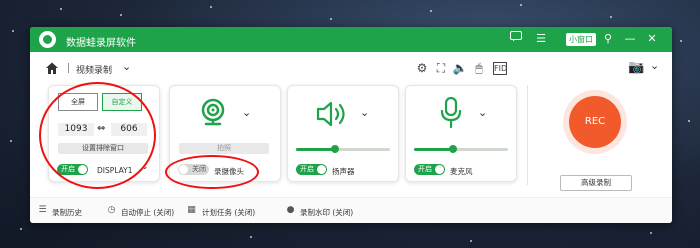  What do you see at coordinates (608, 39) in the screenshot?
I see `pin-icon: ⚲` at bounding box center [608, 39].